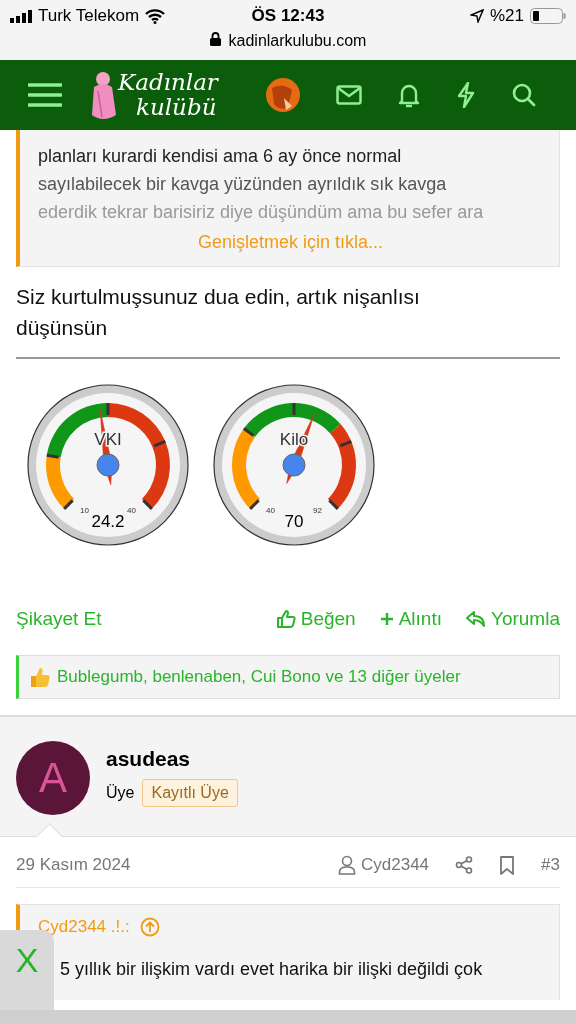  What do you see at coordinates (347, 865) in the screenshot?
I see `user-icon` at bounding box center [347, 865].